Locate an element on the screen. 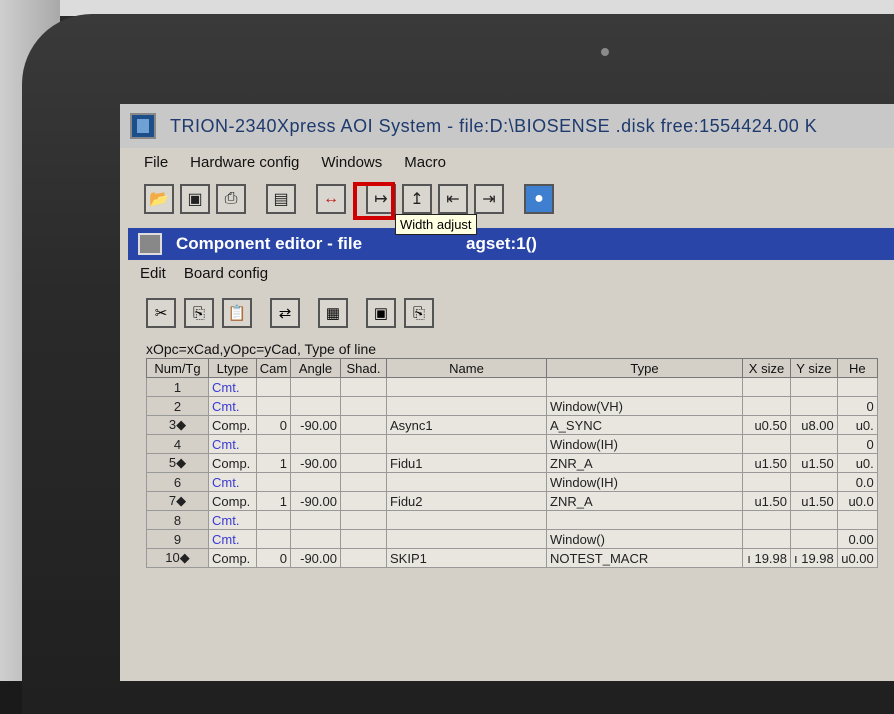 The image size is (894, 714). cell-num: 4 is located at coordinates (177, 444).